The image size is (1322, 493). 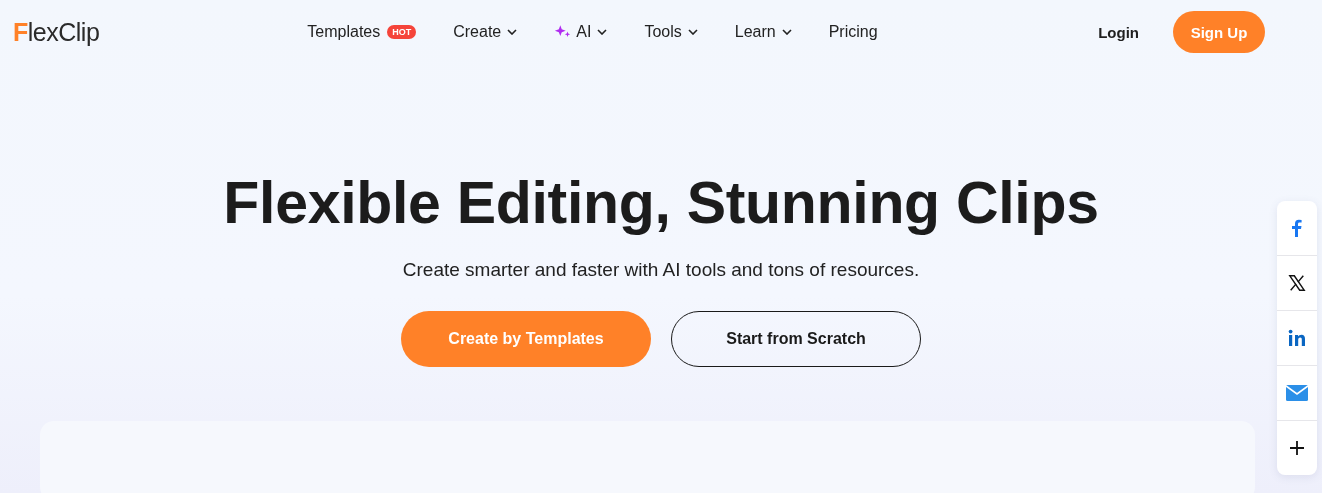 What do you see at coordinates (661, 203) in the screenshot?
I see `hero-title: Flexible Editing, Stunning Clips` at bounding box center [661, 203].